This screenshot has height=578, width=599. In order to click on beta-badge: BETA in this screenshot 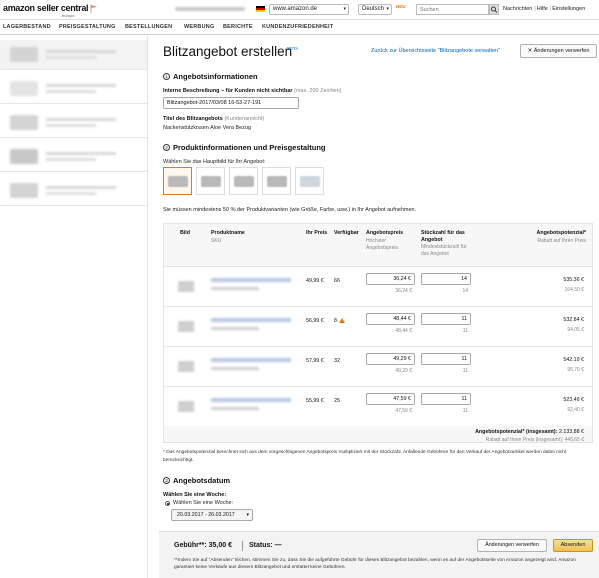, I will do `click(293, 48)`.